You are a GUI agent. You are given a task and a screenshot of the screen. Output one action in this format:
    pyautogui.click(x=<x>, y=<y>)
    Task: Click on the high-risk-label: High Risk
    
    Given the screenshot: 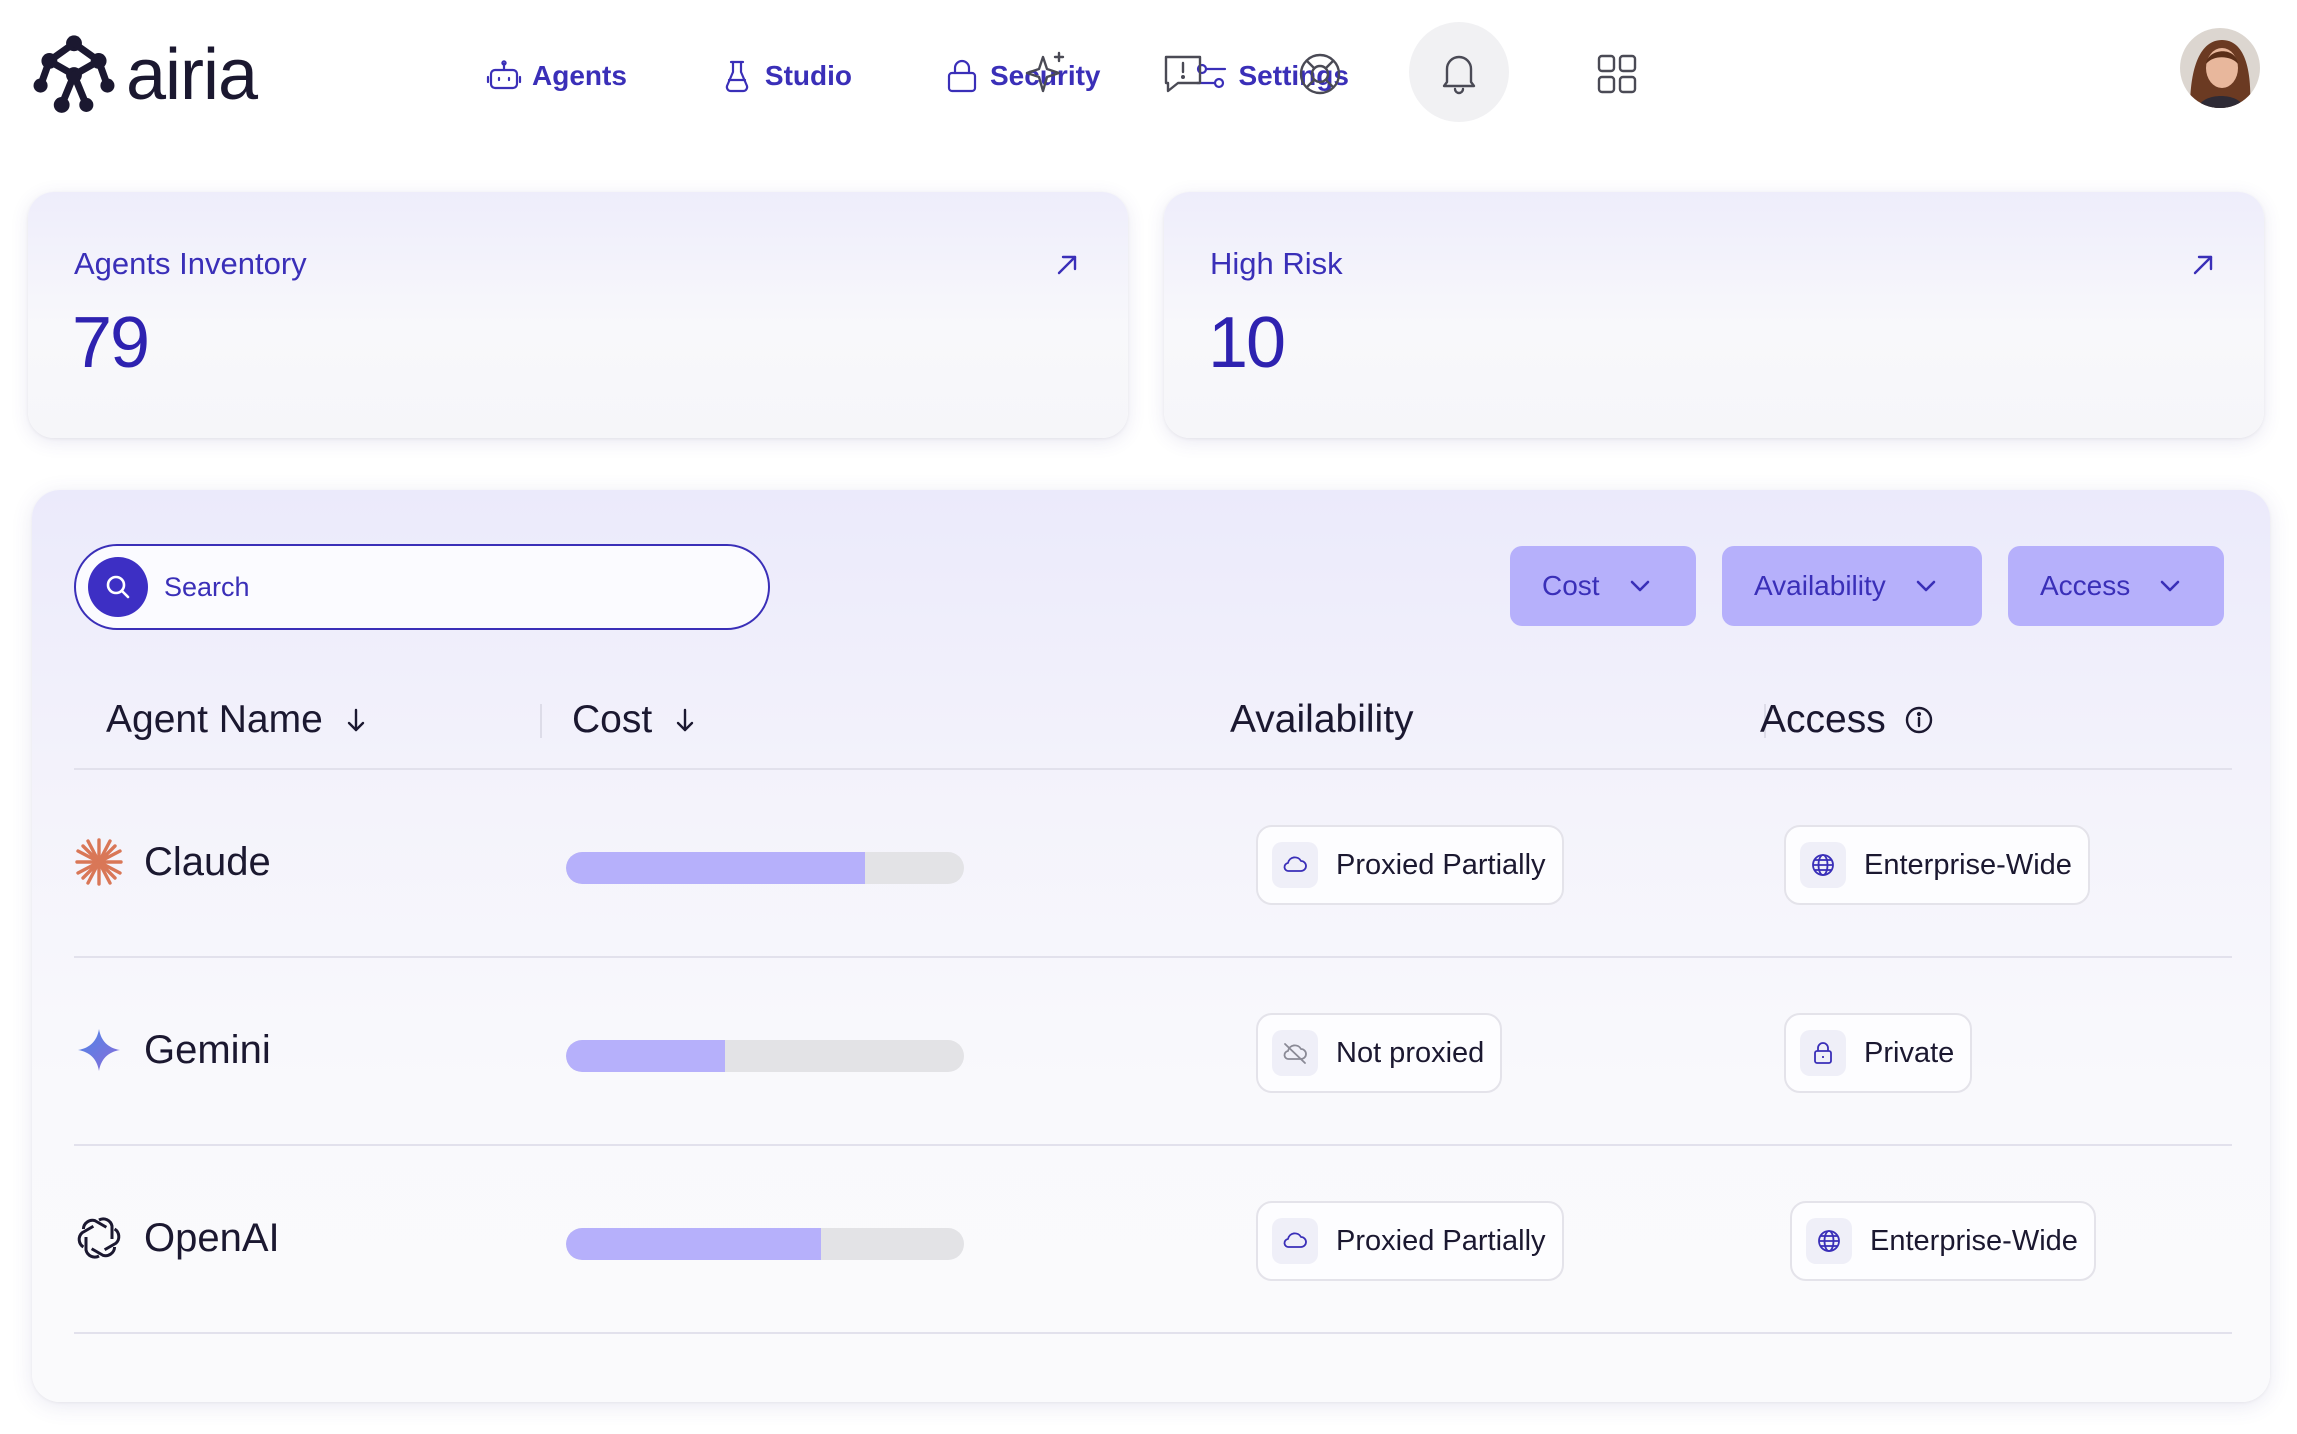 What is the action you would take?
    pyautogui.click(x=1276, y=263)
    